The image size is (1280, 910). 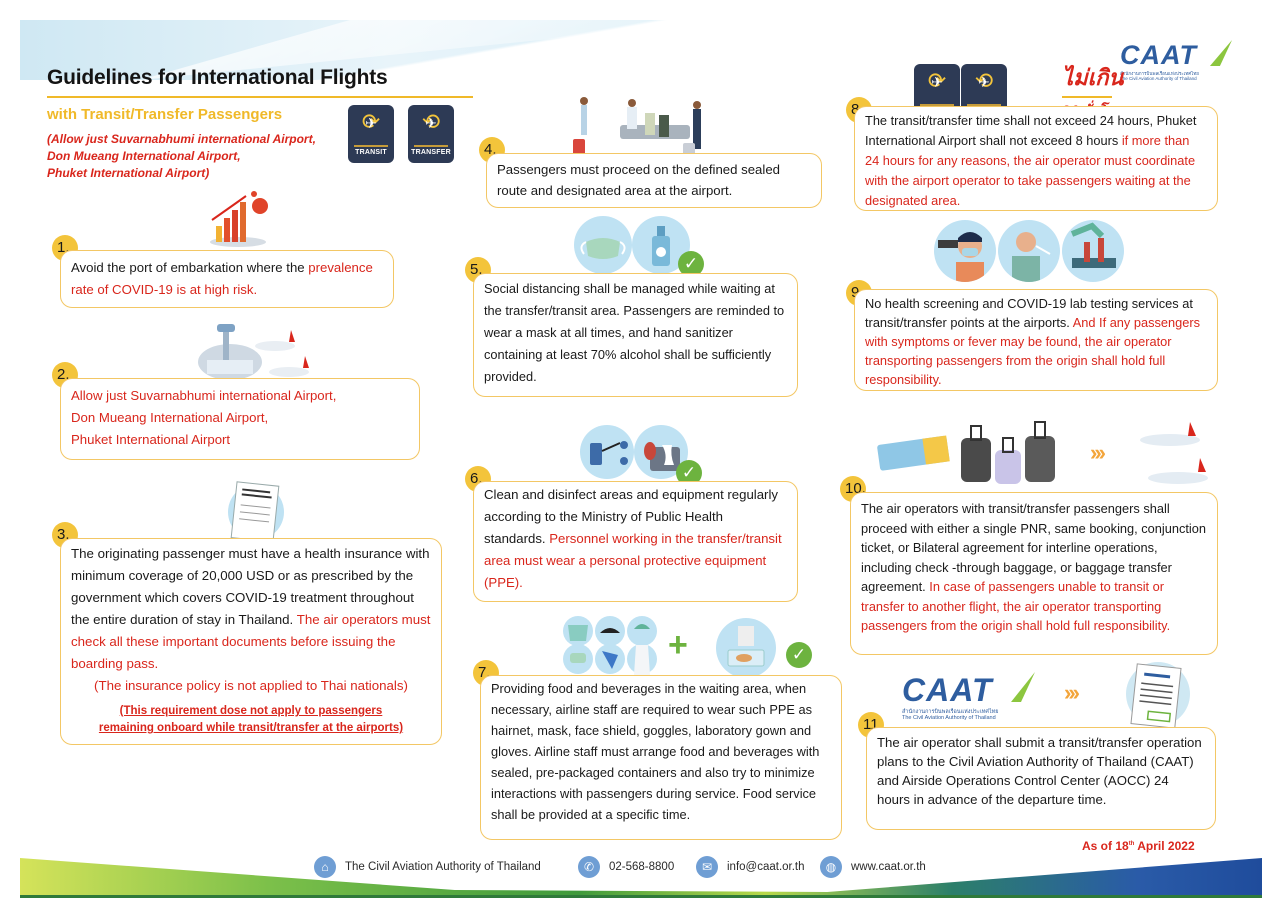 I want to click on nasal-swab-icon, so click(x=1029, y=251).